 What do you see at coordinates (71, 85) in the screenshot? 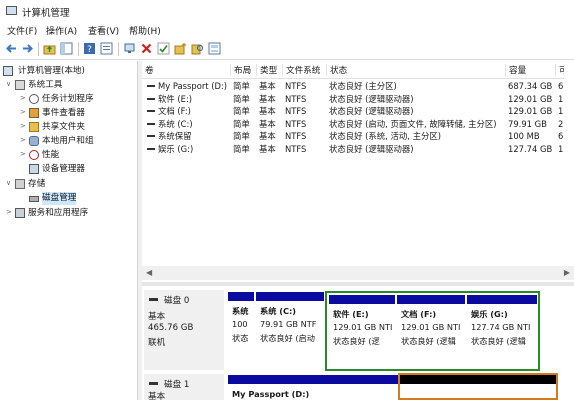
I see `tree-item-system-tools: ∨ 系统工具` at bounding box center [71, 85].